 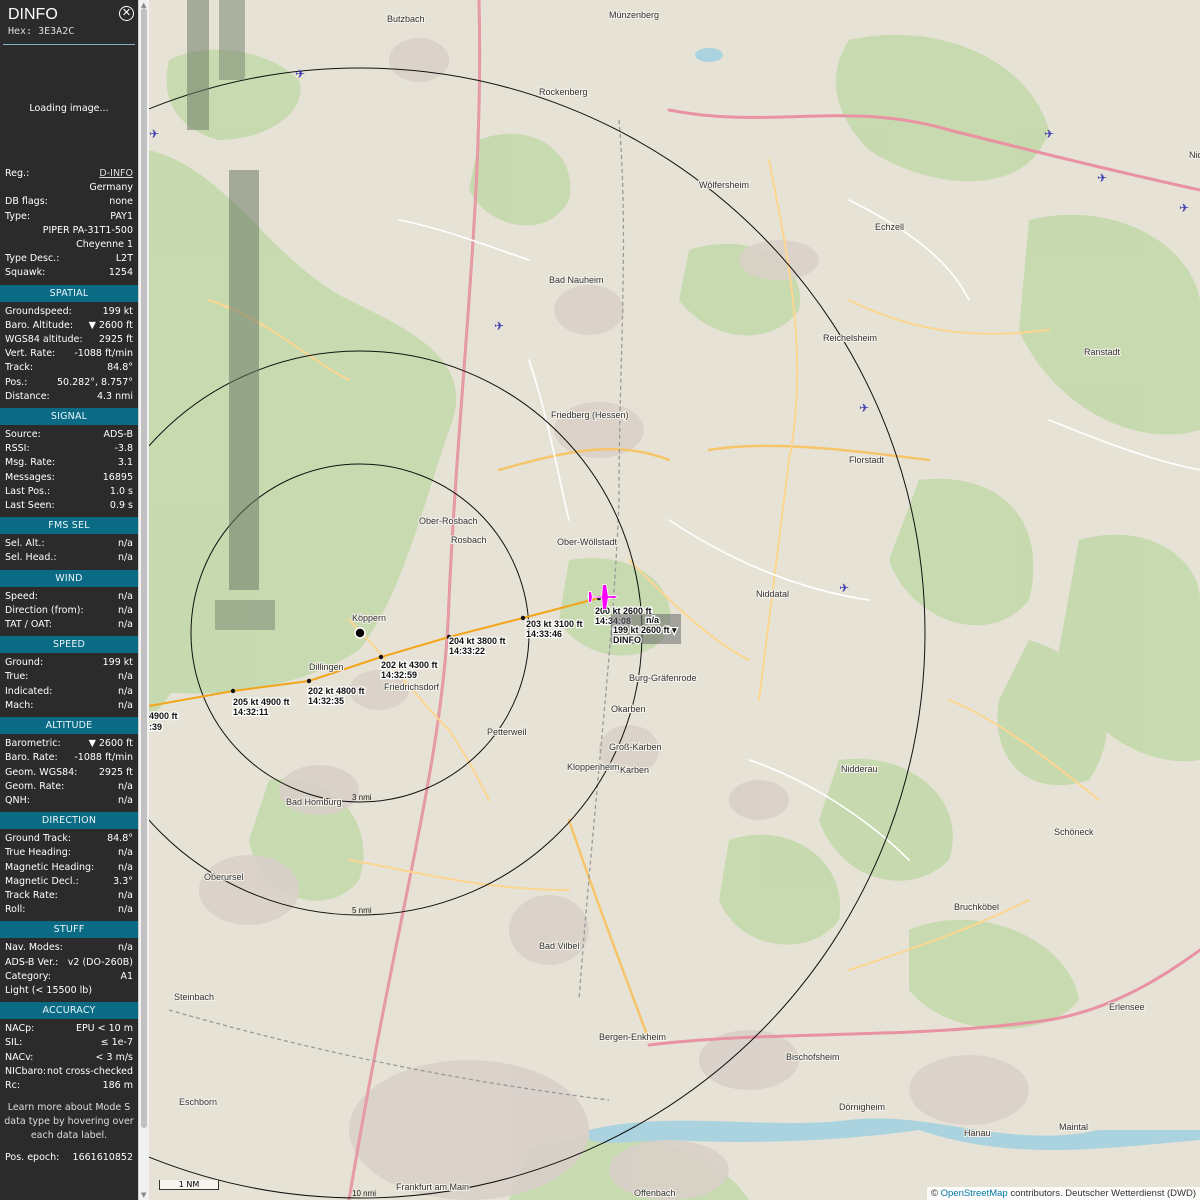 What do you see at coordinates (69, 853) in the screenshot?
I see `info-row: True Heading: n/a` at bounding box center [69, 853].